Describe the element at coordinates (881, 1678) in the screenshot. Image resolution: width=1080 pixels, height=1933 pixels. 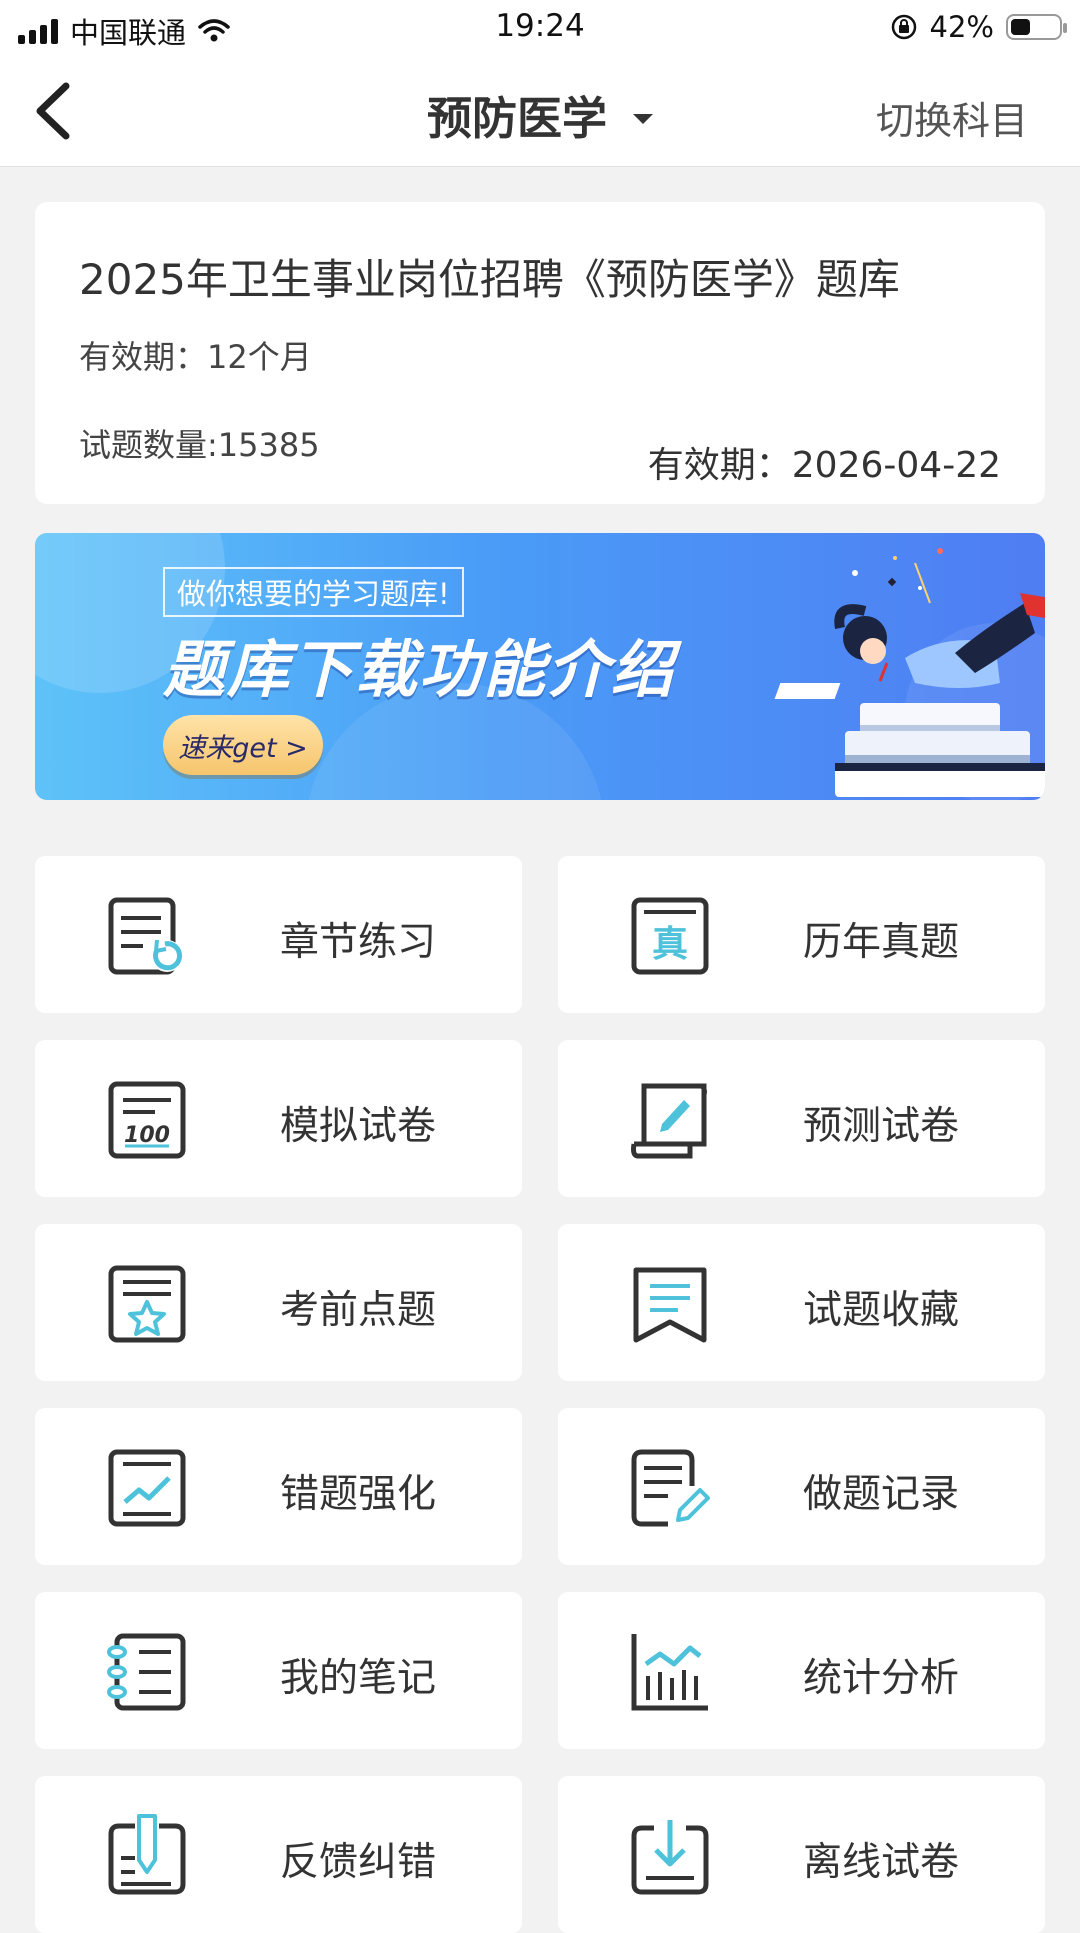
I see `menu-label: 统计分析` at that location.